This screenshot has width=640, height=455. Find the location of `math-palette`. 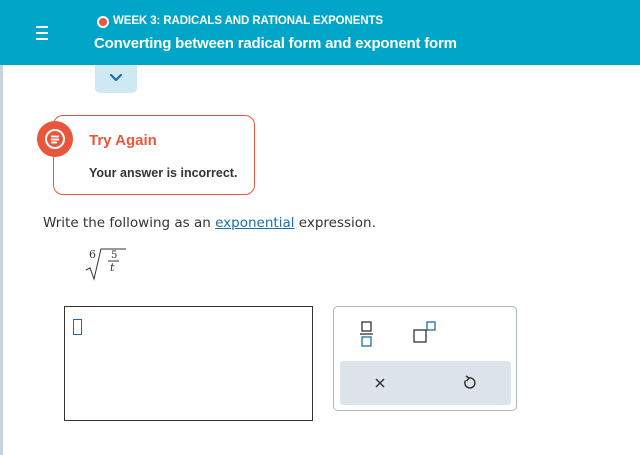

math-palette is located at coordinates (425, 358).